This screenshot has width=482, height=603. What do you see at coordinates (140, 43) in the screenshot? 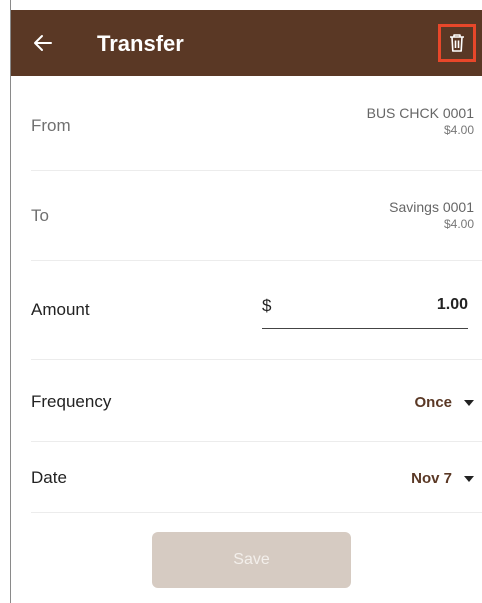
I see `page-title: Transfer` at bounding box center [140, 43].